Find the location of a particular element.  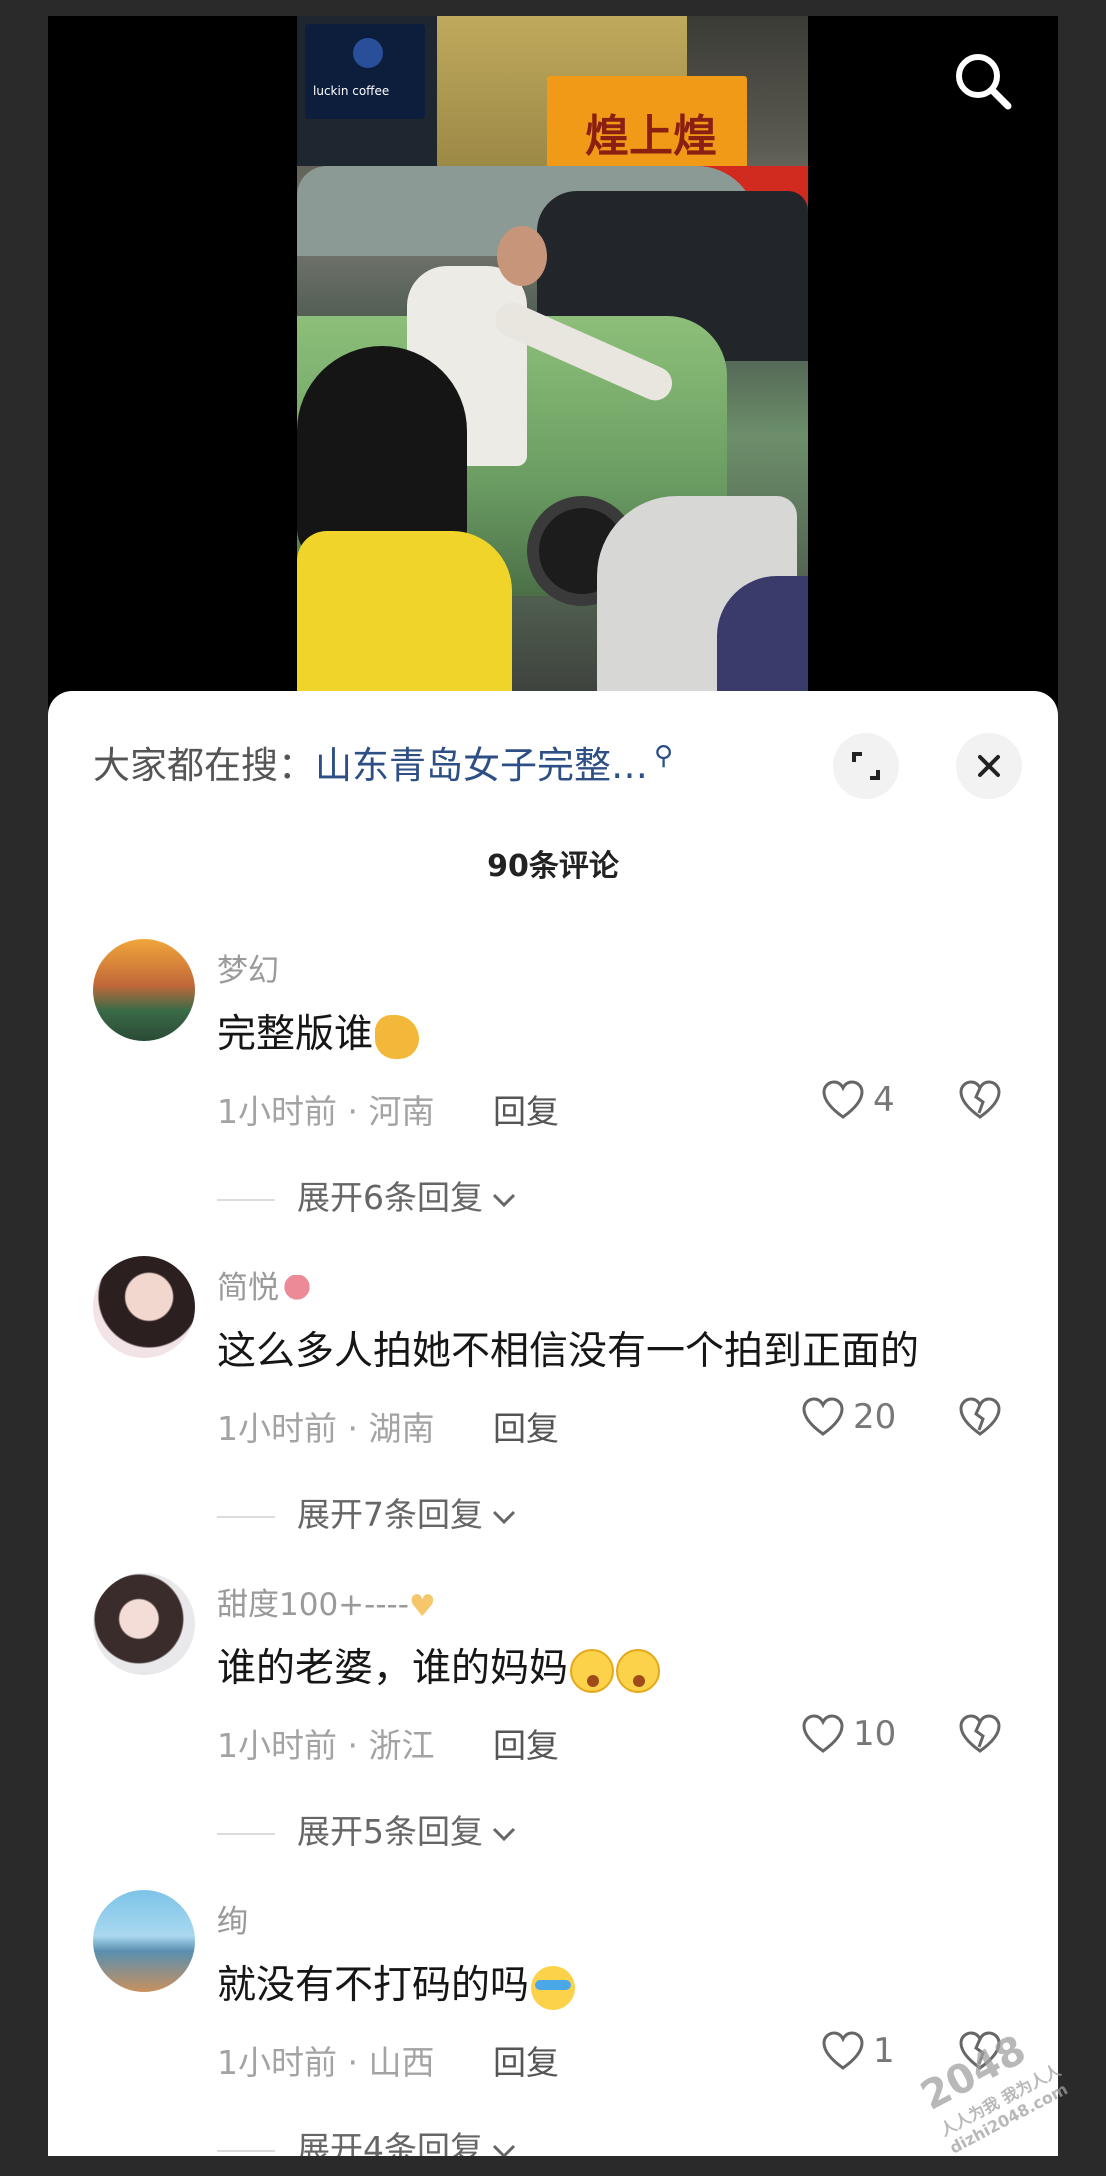

comment-meta: 1小时前 · 山西 is located at coordinates (326, 2062).